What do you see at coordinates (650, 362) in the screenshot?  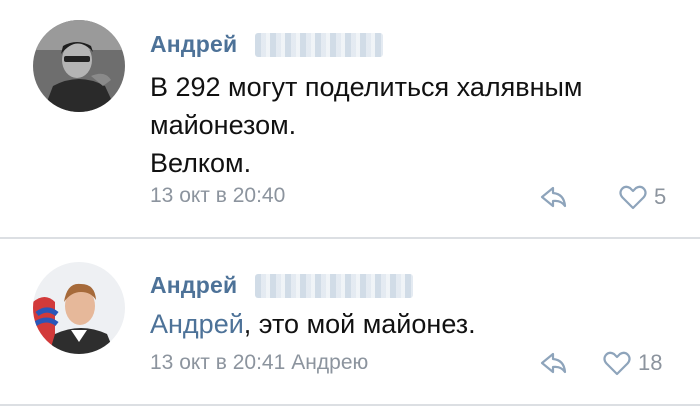 I see `like-count: 18` at bounding box center [650, 362].